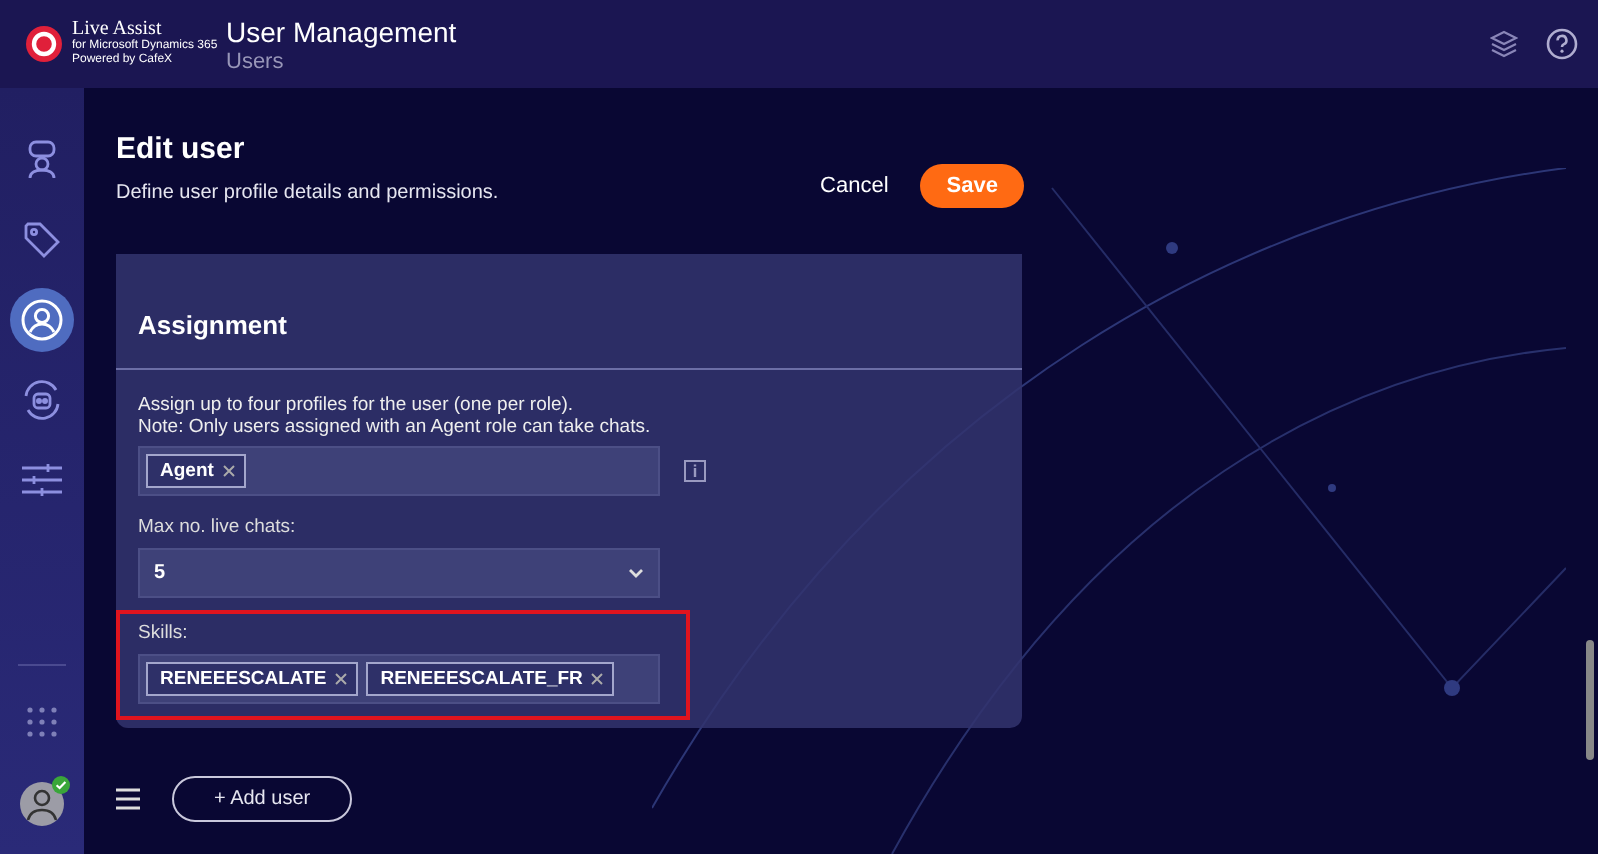 The image size is (1598, 854). Describe the element at coordinates (181, 149) in the screenshot. I see `page-title: Edit user` at that location.